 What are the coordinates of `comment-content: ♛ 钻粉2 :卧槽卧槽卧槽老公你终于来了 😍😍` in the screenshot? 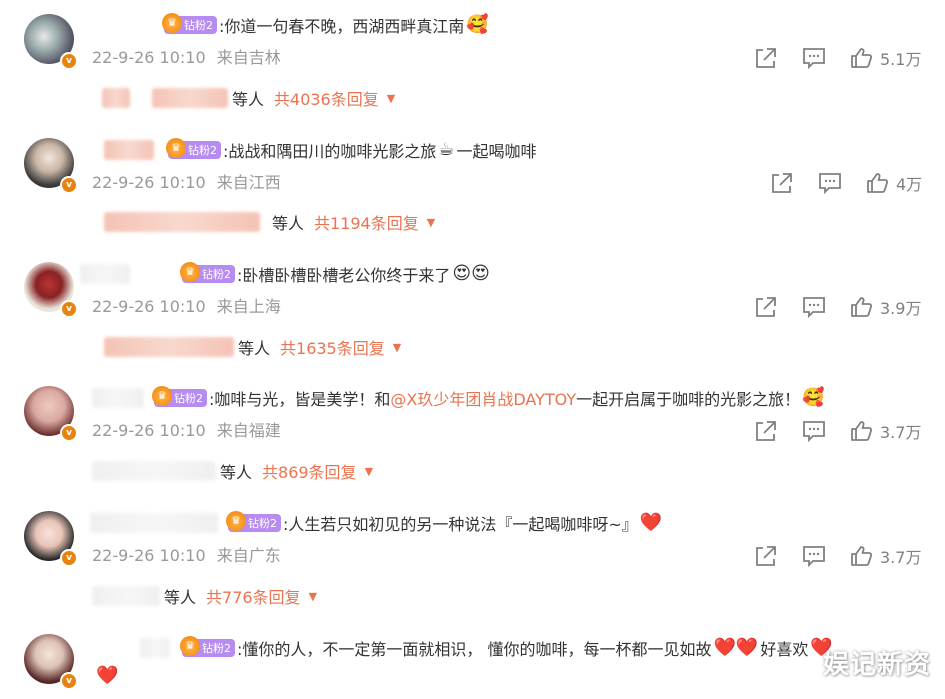 It's located at (286, 274).